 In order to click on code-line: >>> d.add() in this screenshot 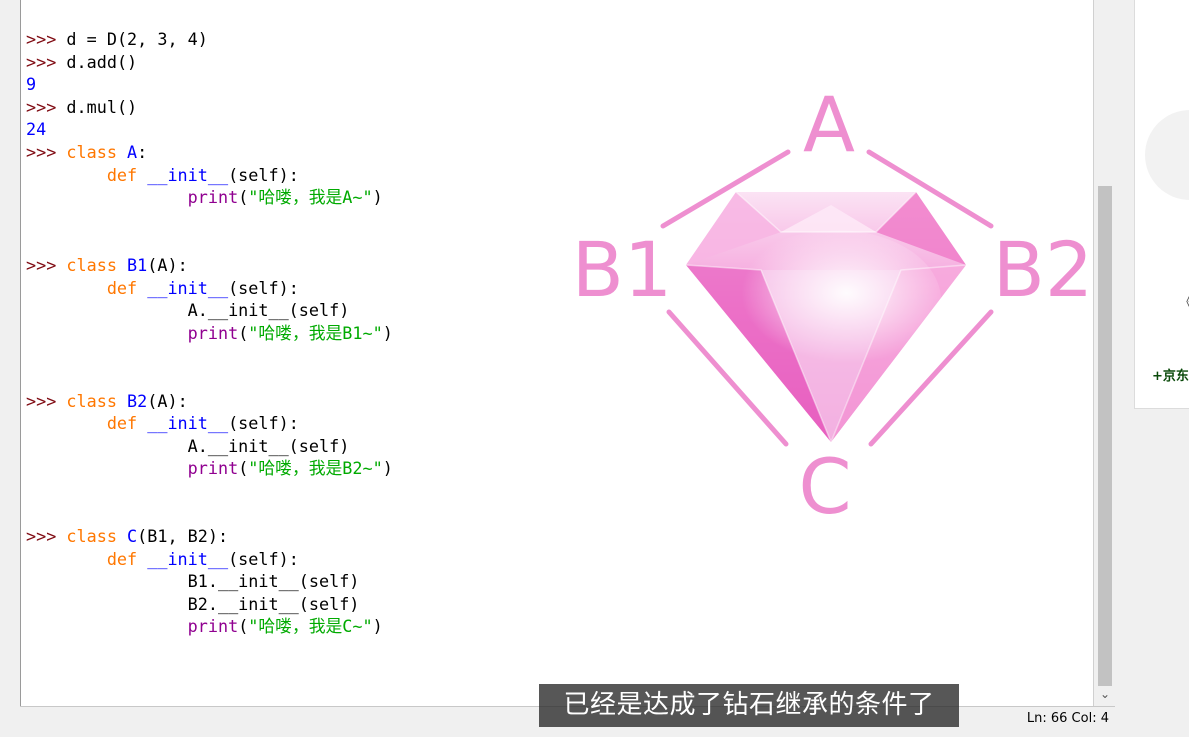, I will do `click(209, 62)`.